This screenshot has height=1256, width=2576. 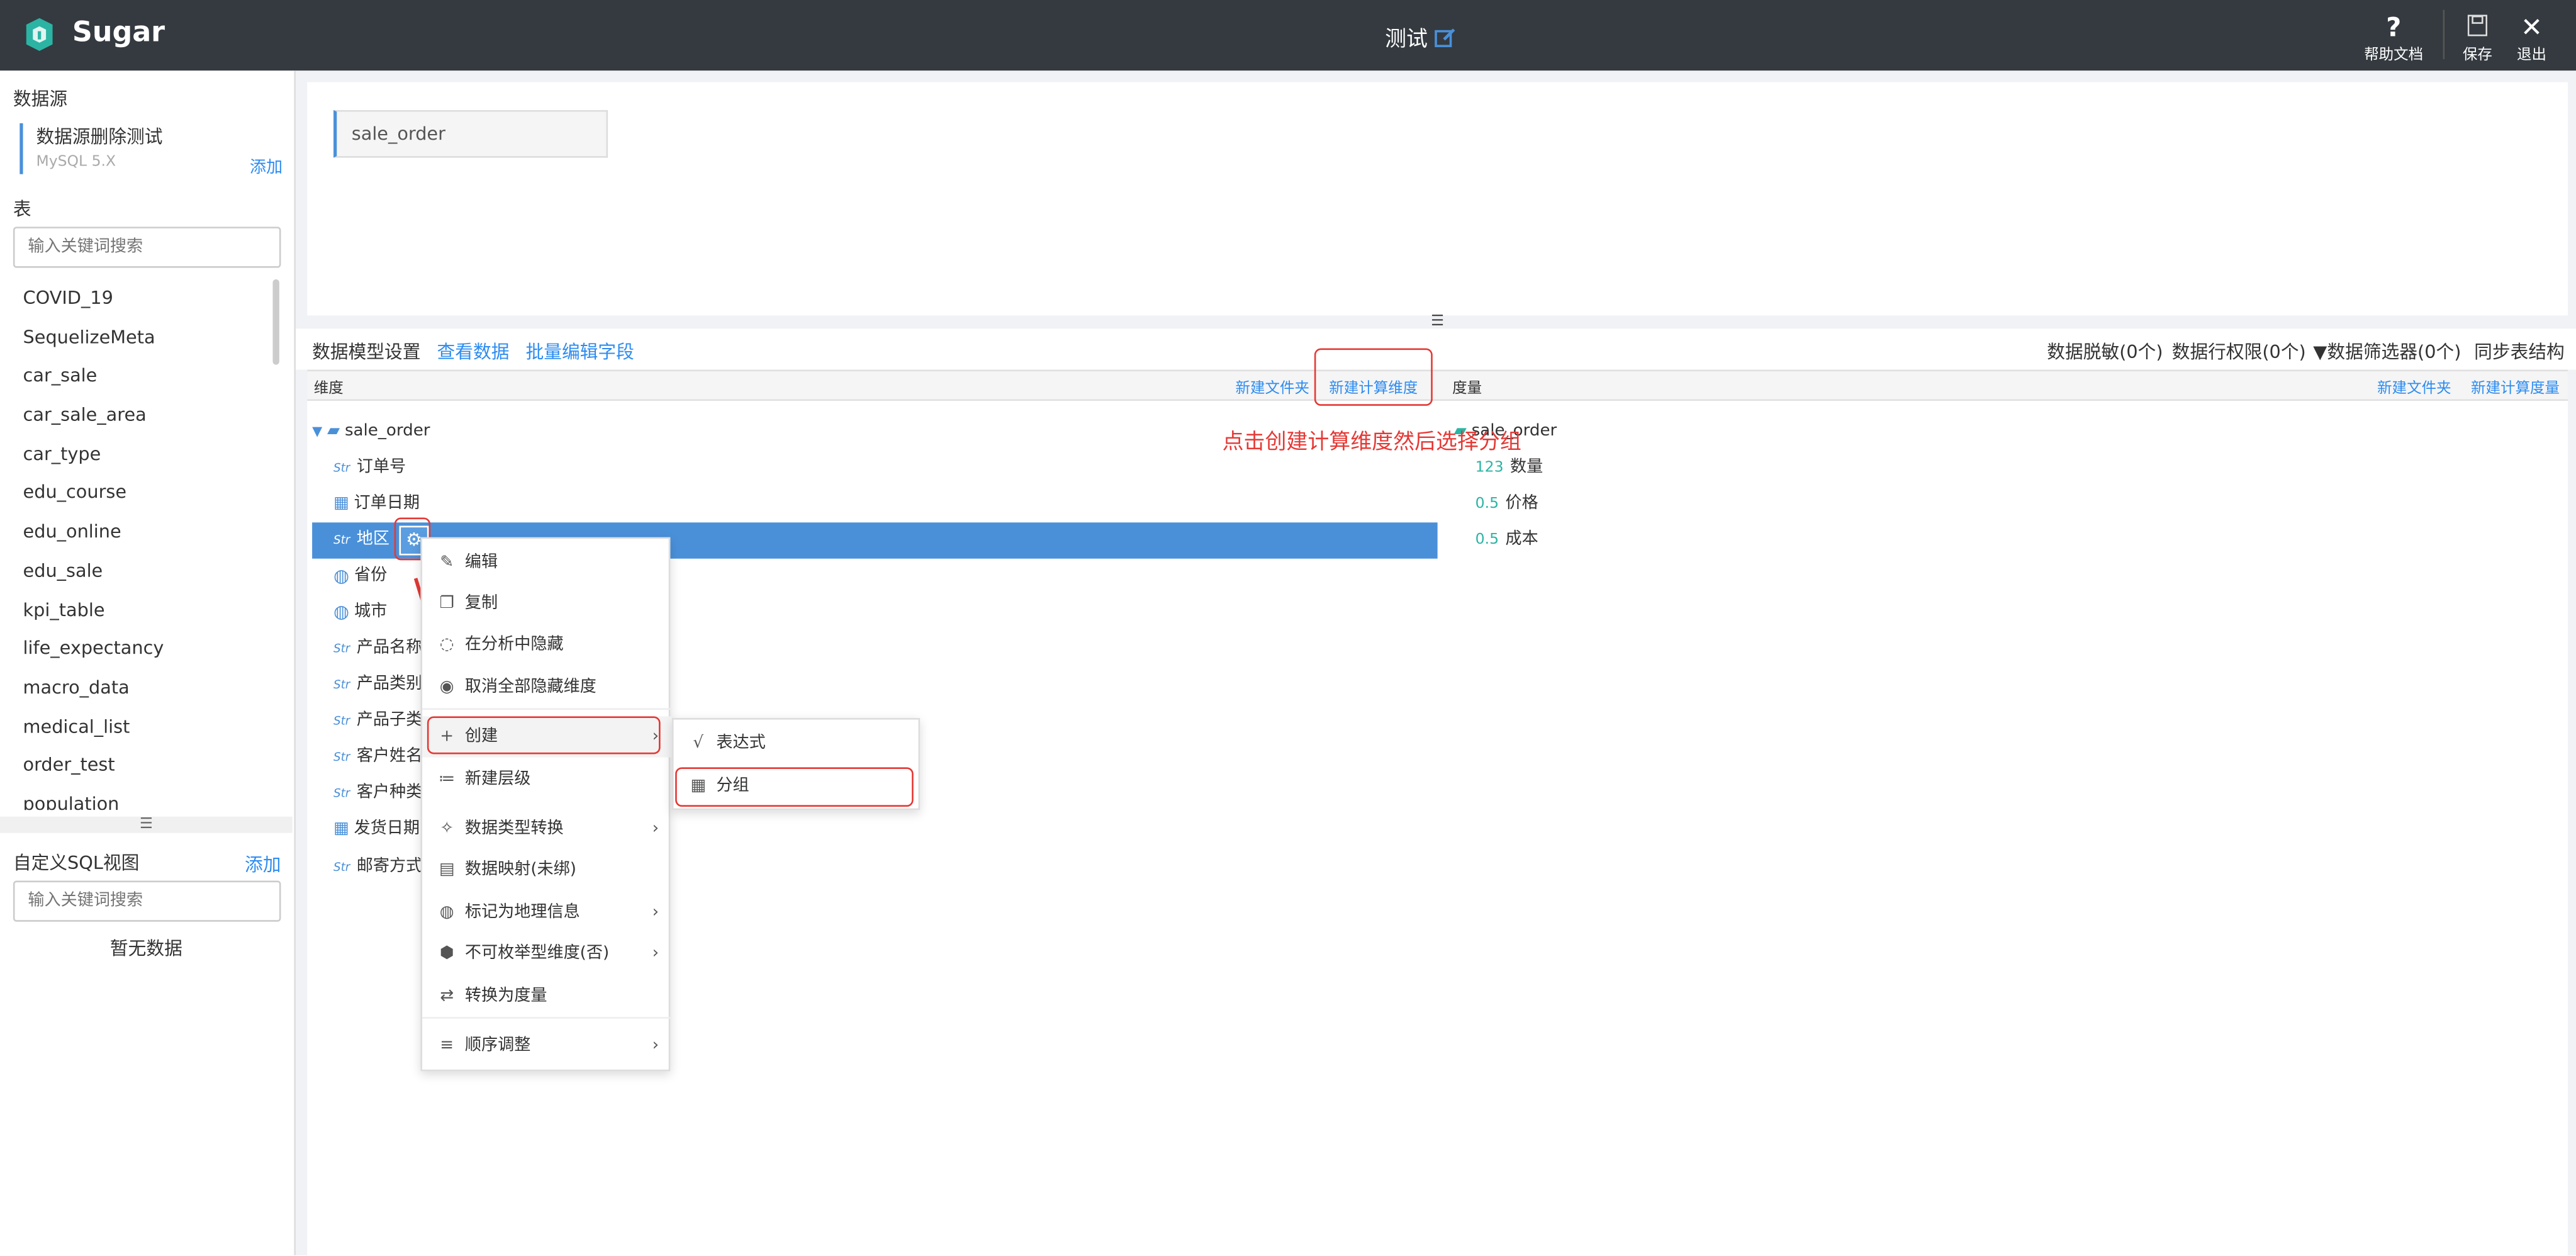 I want to click on dimension-field-row: ◍ 城市, so click(x=360, y=613).